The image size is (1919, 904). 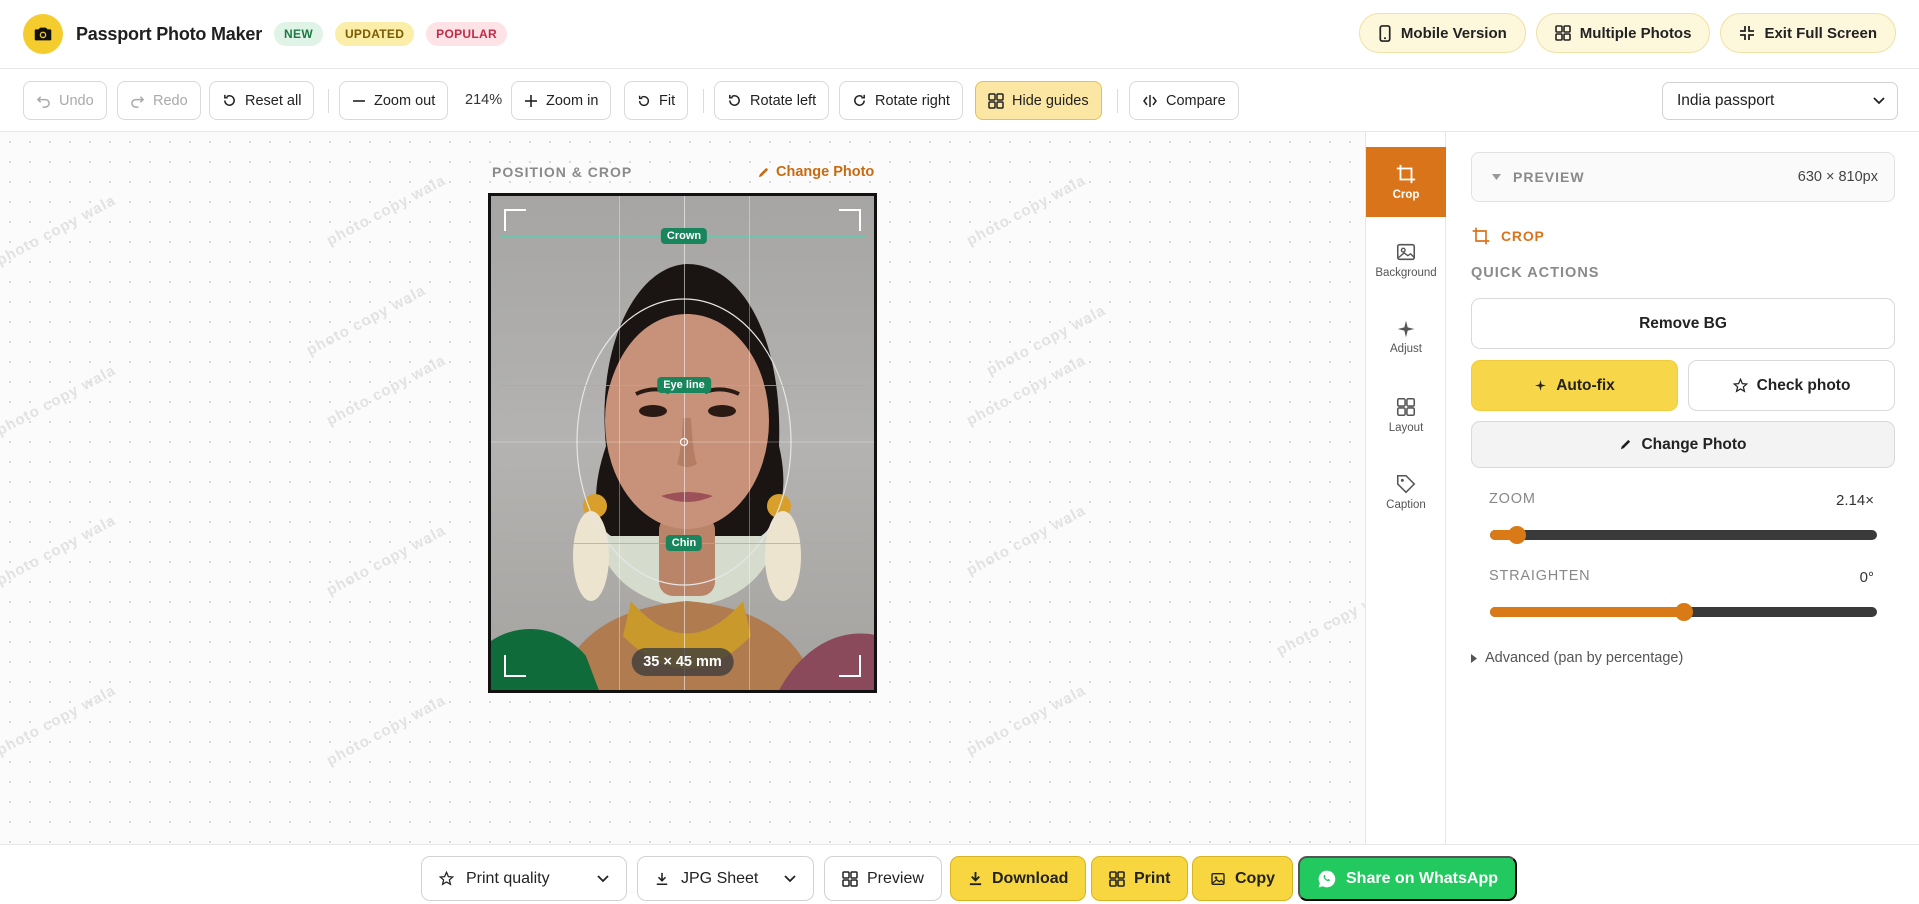 What do you see at coordinates (1474, 658) in the screenshot?
I see `caret-right-icon` at bounding box center [1474, 658].